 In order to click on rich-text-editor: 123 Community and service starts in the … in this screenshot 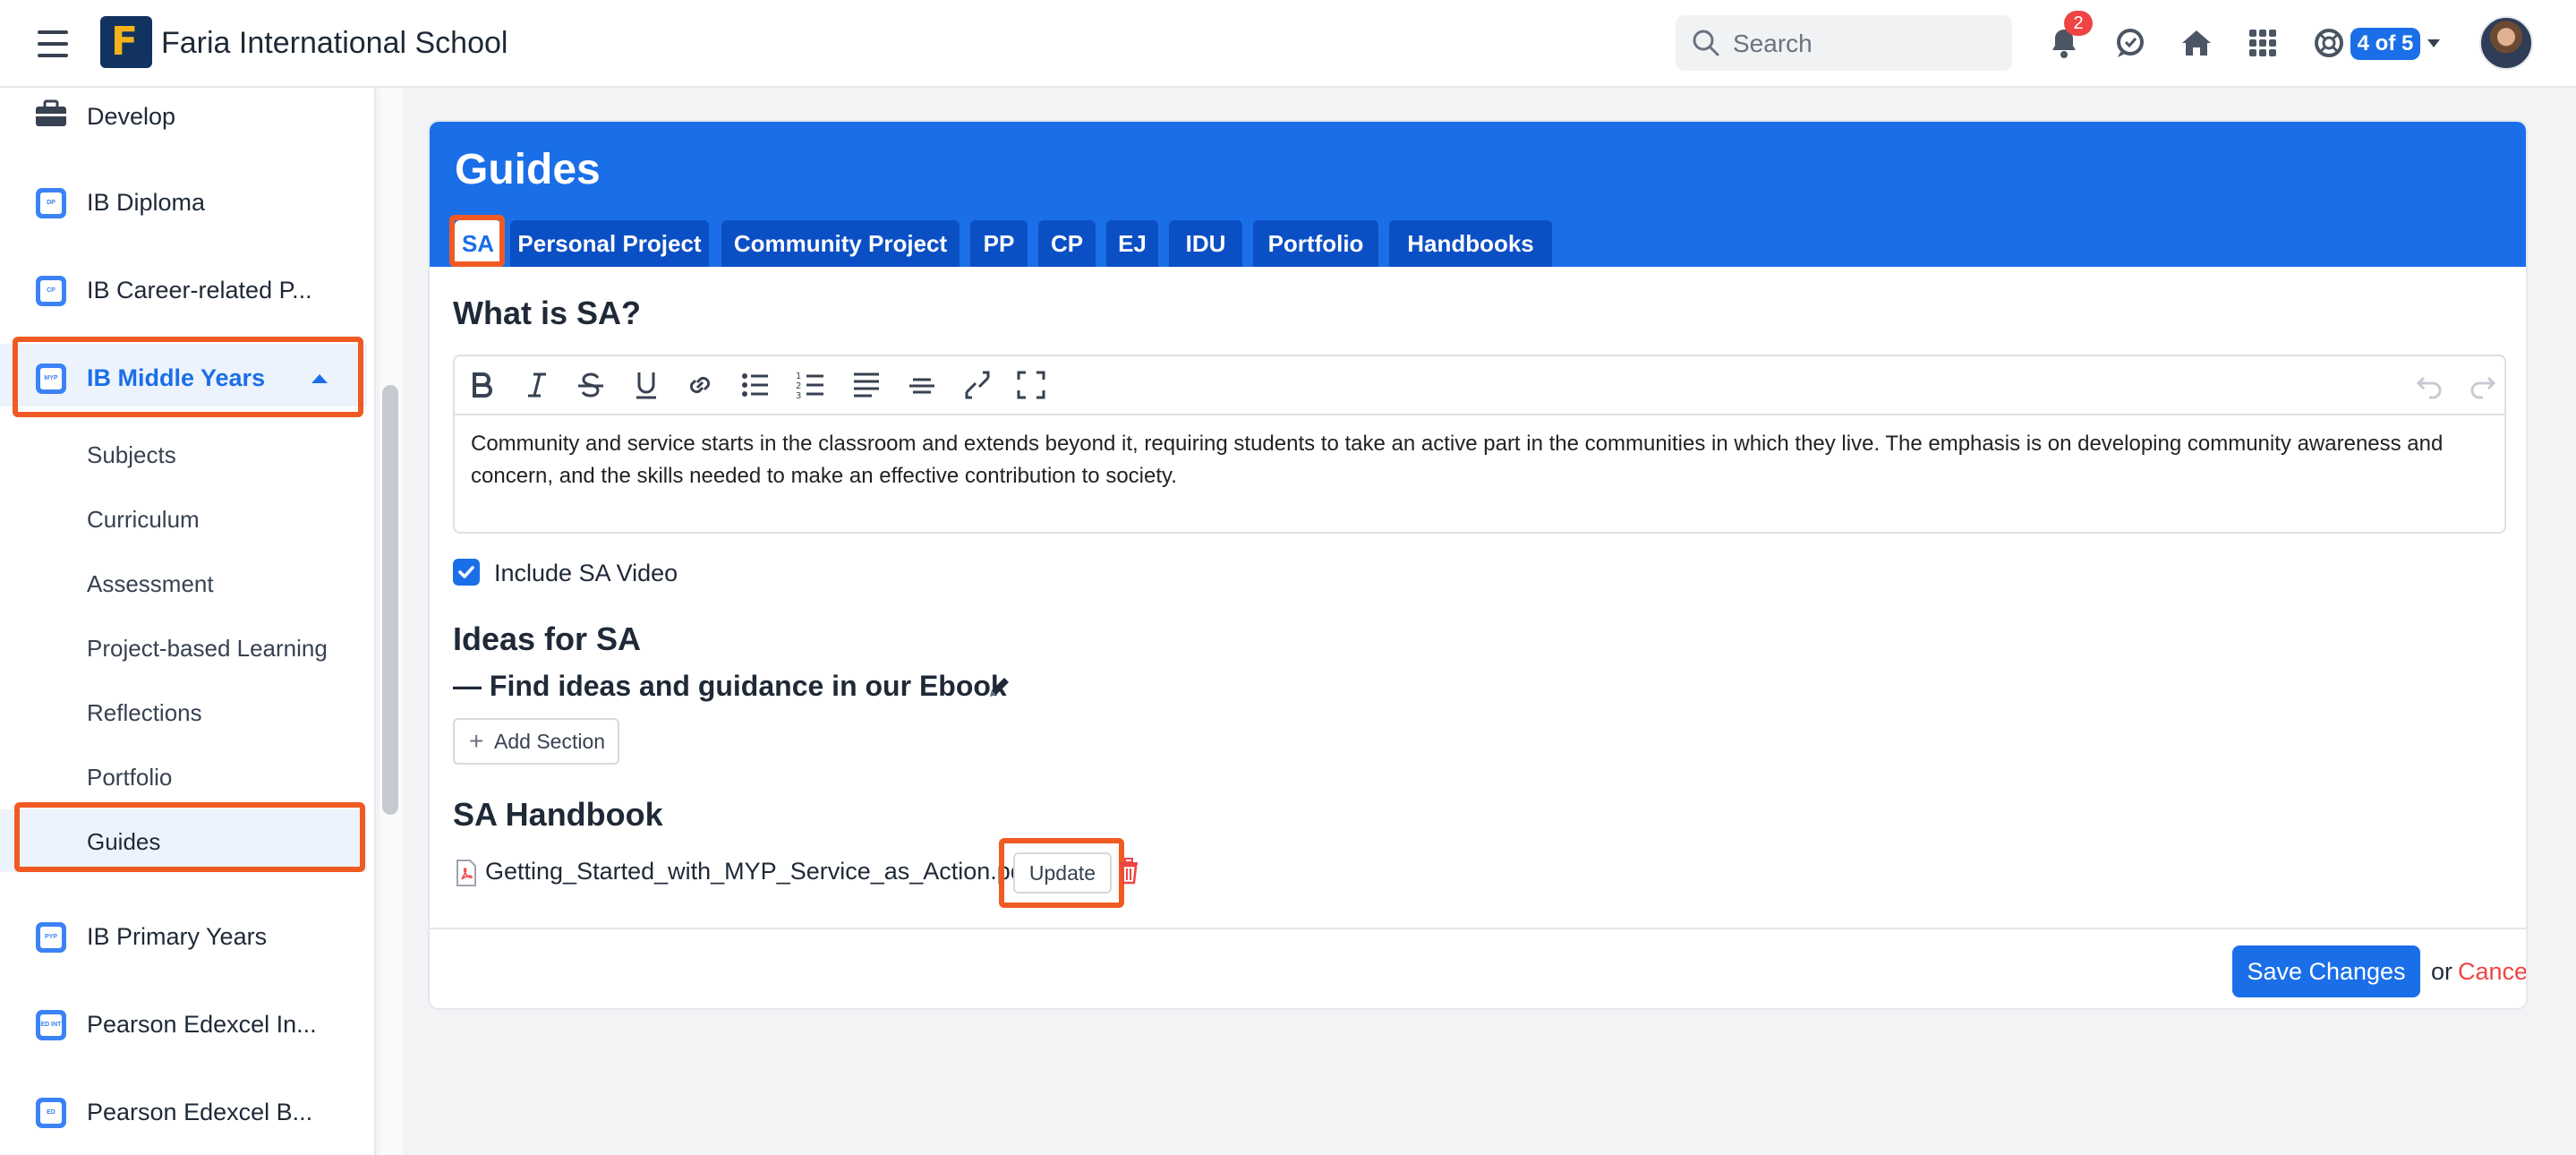, I will do `click(1479, 444)`.